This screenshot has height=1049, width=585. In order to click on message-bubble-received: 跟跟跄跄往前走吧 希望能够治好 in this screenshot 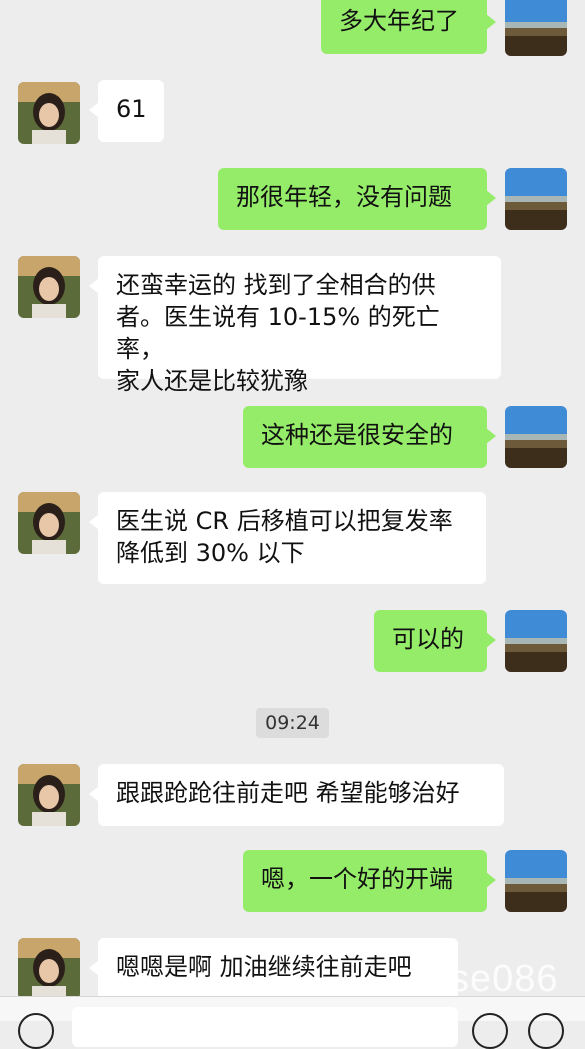, I will do `click(296, 795)`.